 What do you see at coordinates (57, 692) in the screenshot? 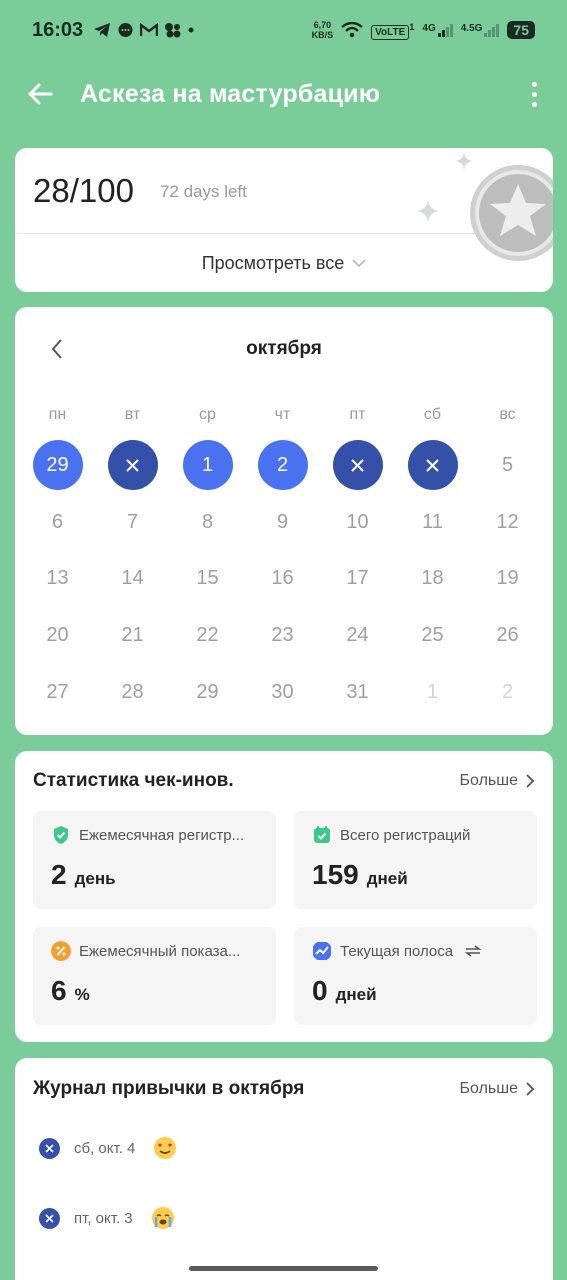
I see `calendar-day: 27` at bounding box center [57, 692].